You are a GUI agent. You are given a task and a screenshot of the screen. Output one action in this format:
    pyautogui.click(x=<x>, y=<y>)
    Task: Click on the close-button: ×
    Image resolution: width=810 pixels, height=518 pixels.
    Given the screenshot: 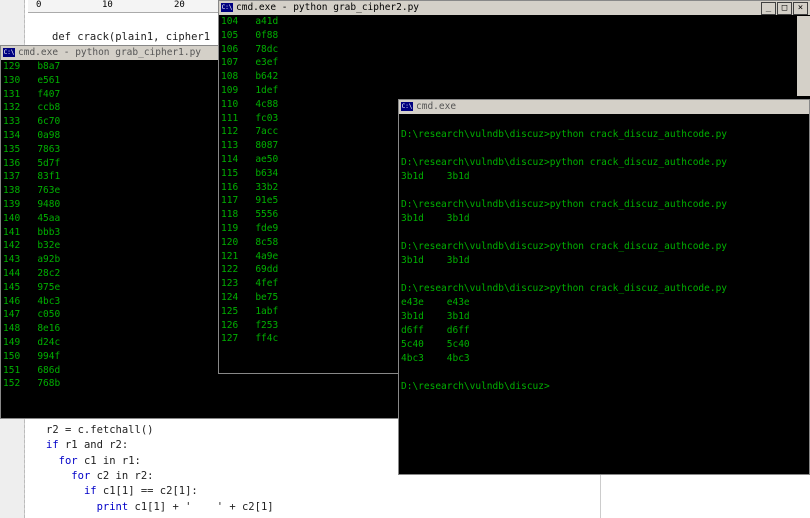 What is the action you would take?
    pyautogui.click(x=800, y=8)
    